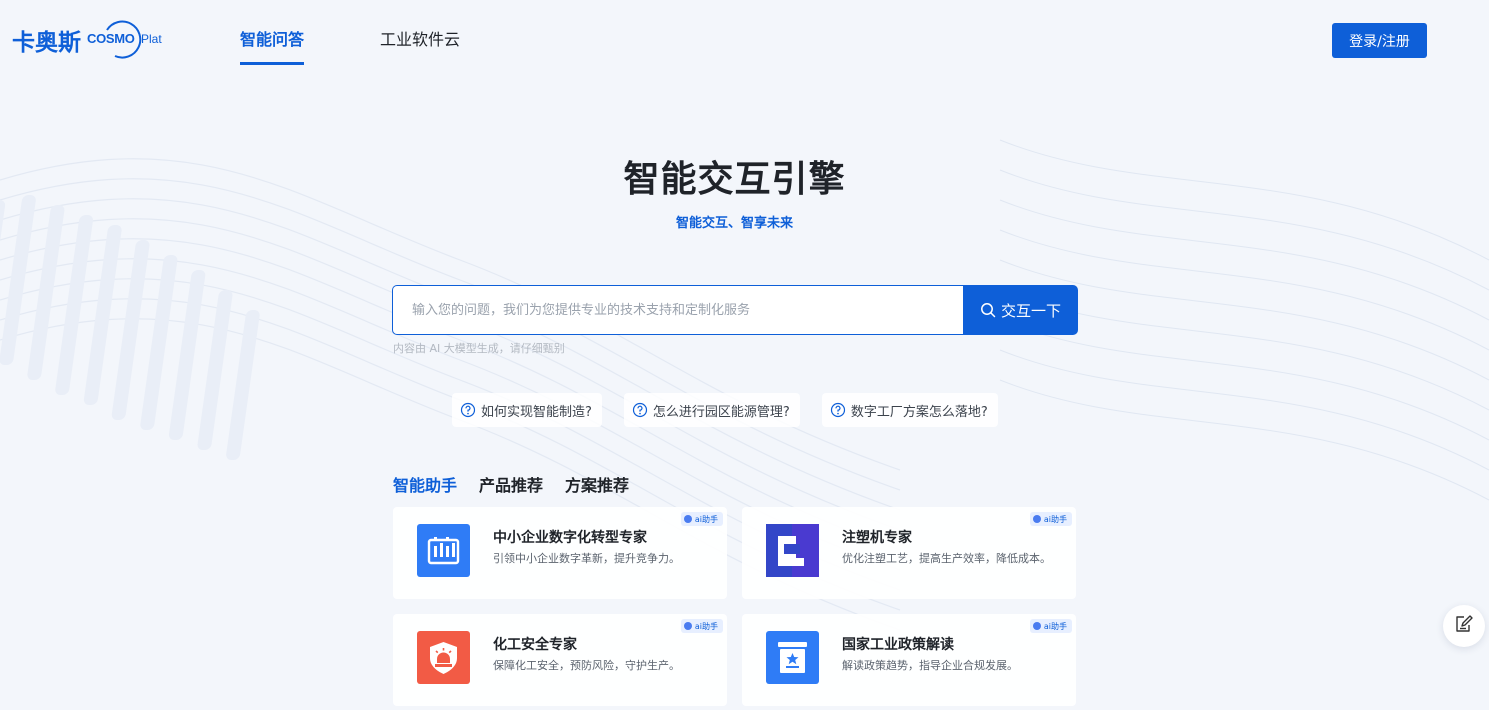 This screenshot has width=1489, height=710. What do you see at coordinates (586, 558) in the screenshot?
I see `card-description: 引领中小企业数字革新，提升竞争力。` at bounding box center [586, 558].